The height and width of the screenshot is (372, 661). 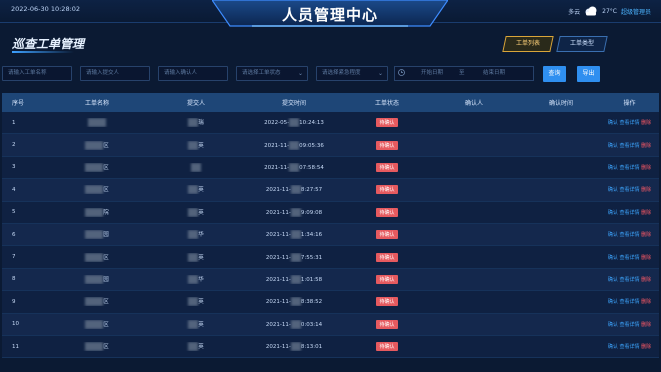 What do you see at coordinates (46, 9) in the screenshot?
I see `current-datetime: 2022-06-30 10:28:02` at bounding box center [46, 9].